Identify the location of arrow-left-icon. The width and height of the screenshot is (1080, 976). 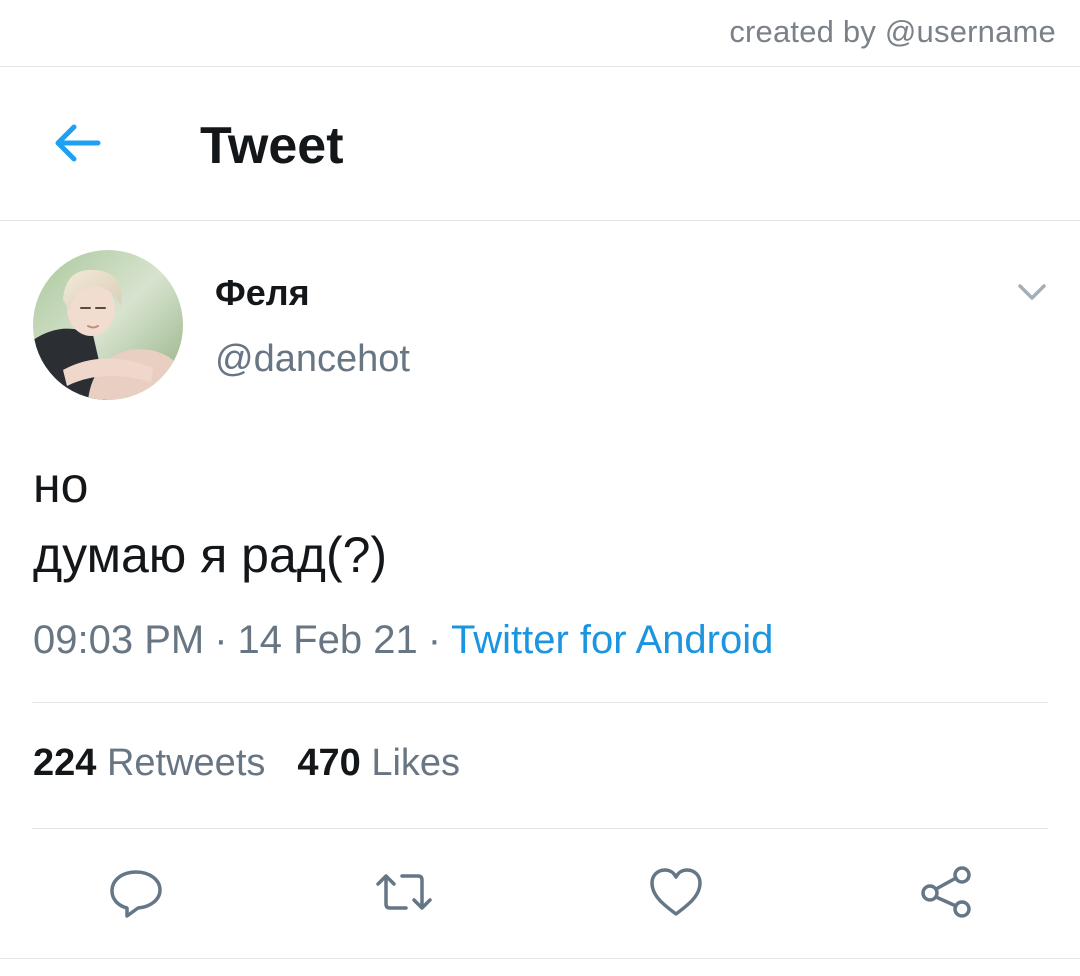
(78, 143).